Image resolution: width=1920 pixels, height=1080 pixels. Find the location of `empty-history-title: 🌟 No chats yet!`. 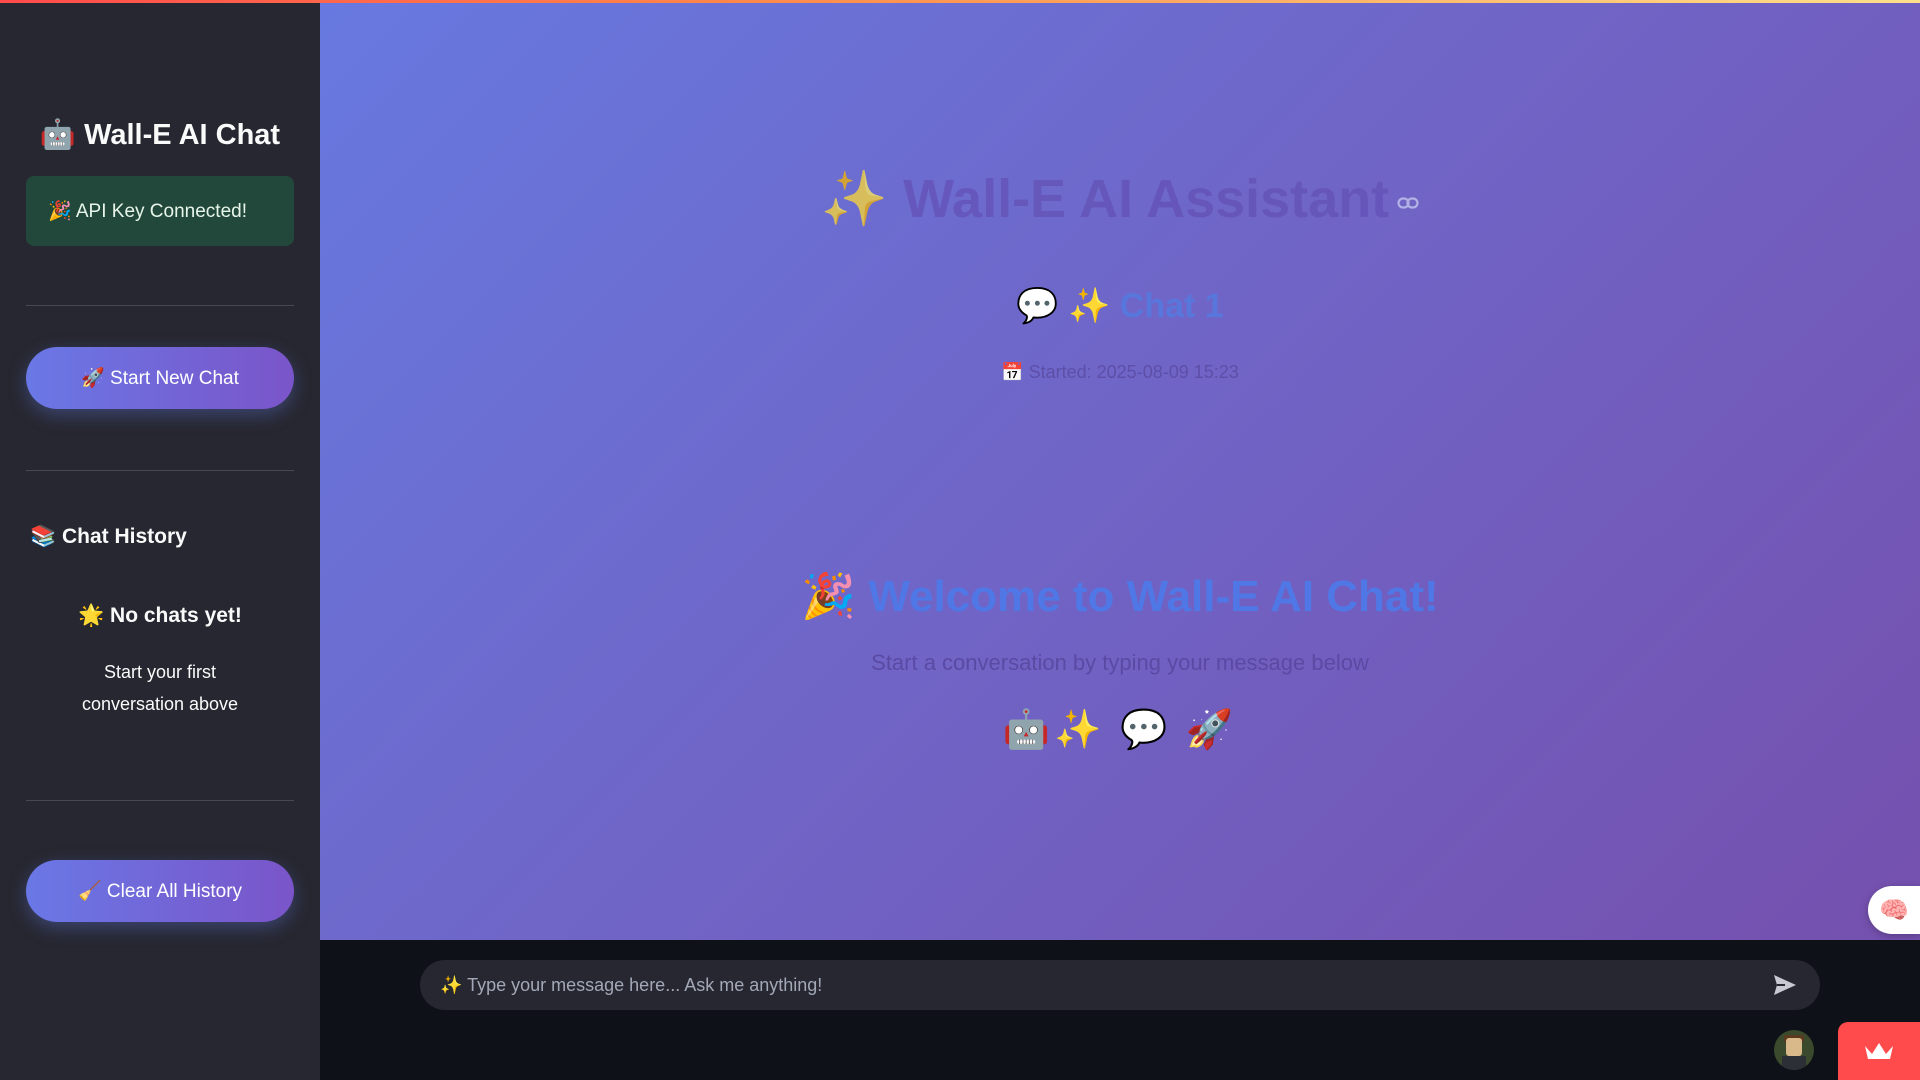

empty-history-title: 🌟 No chats yet! is located at coordinates (160, 615).